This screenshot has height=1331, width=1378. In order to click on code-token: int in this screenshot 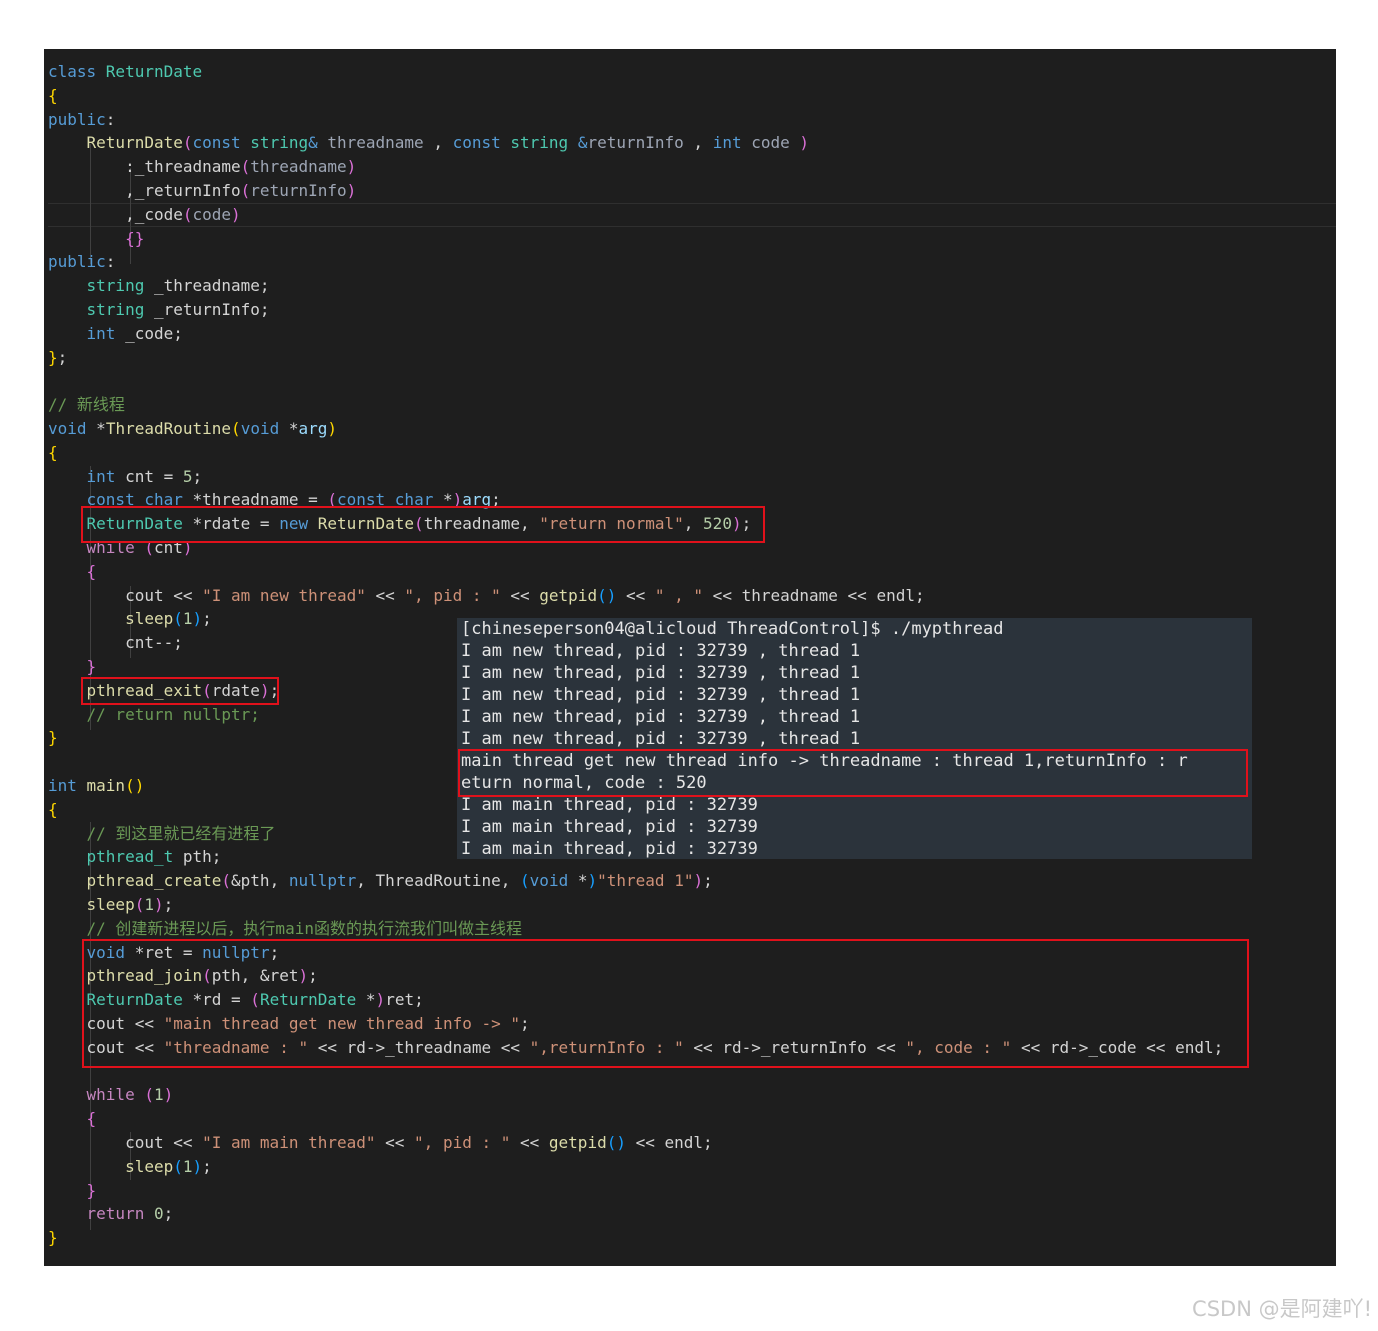, I will do `click(101, 476)`.